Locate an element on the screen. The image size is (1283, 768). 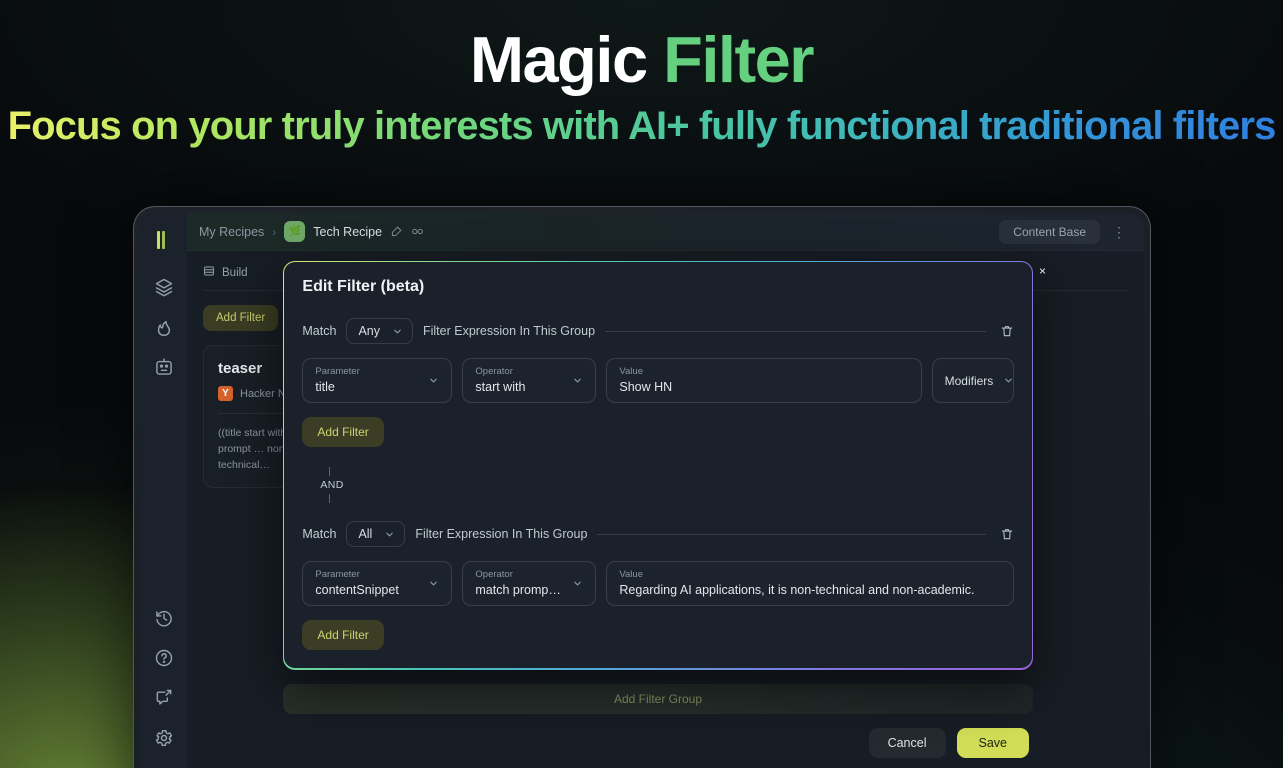
match-select-value: Any is located at coordinates (369, 331).